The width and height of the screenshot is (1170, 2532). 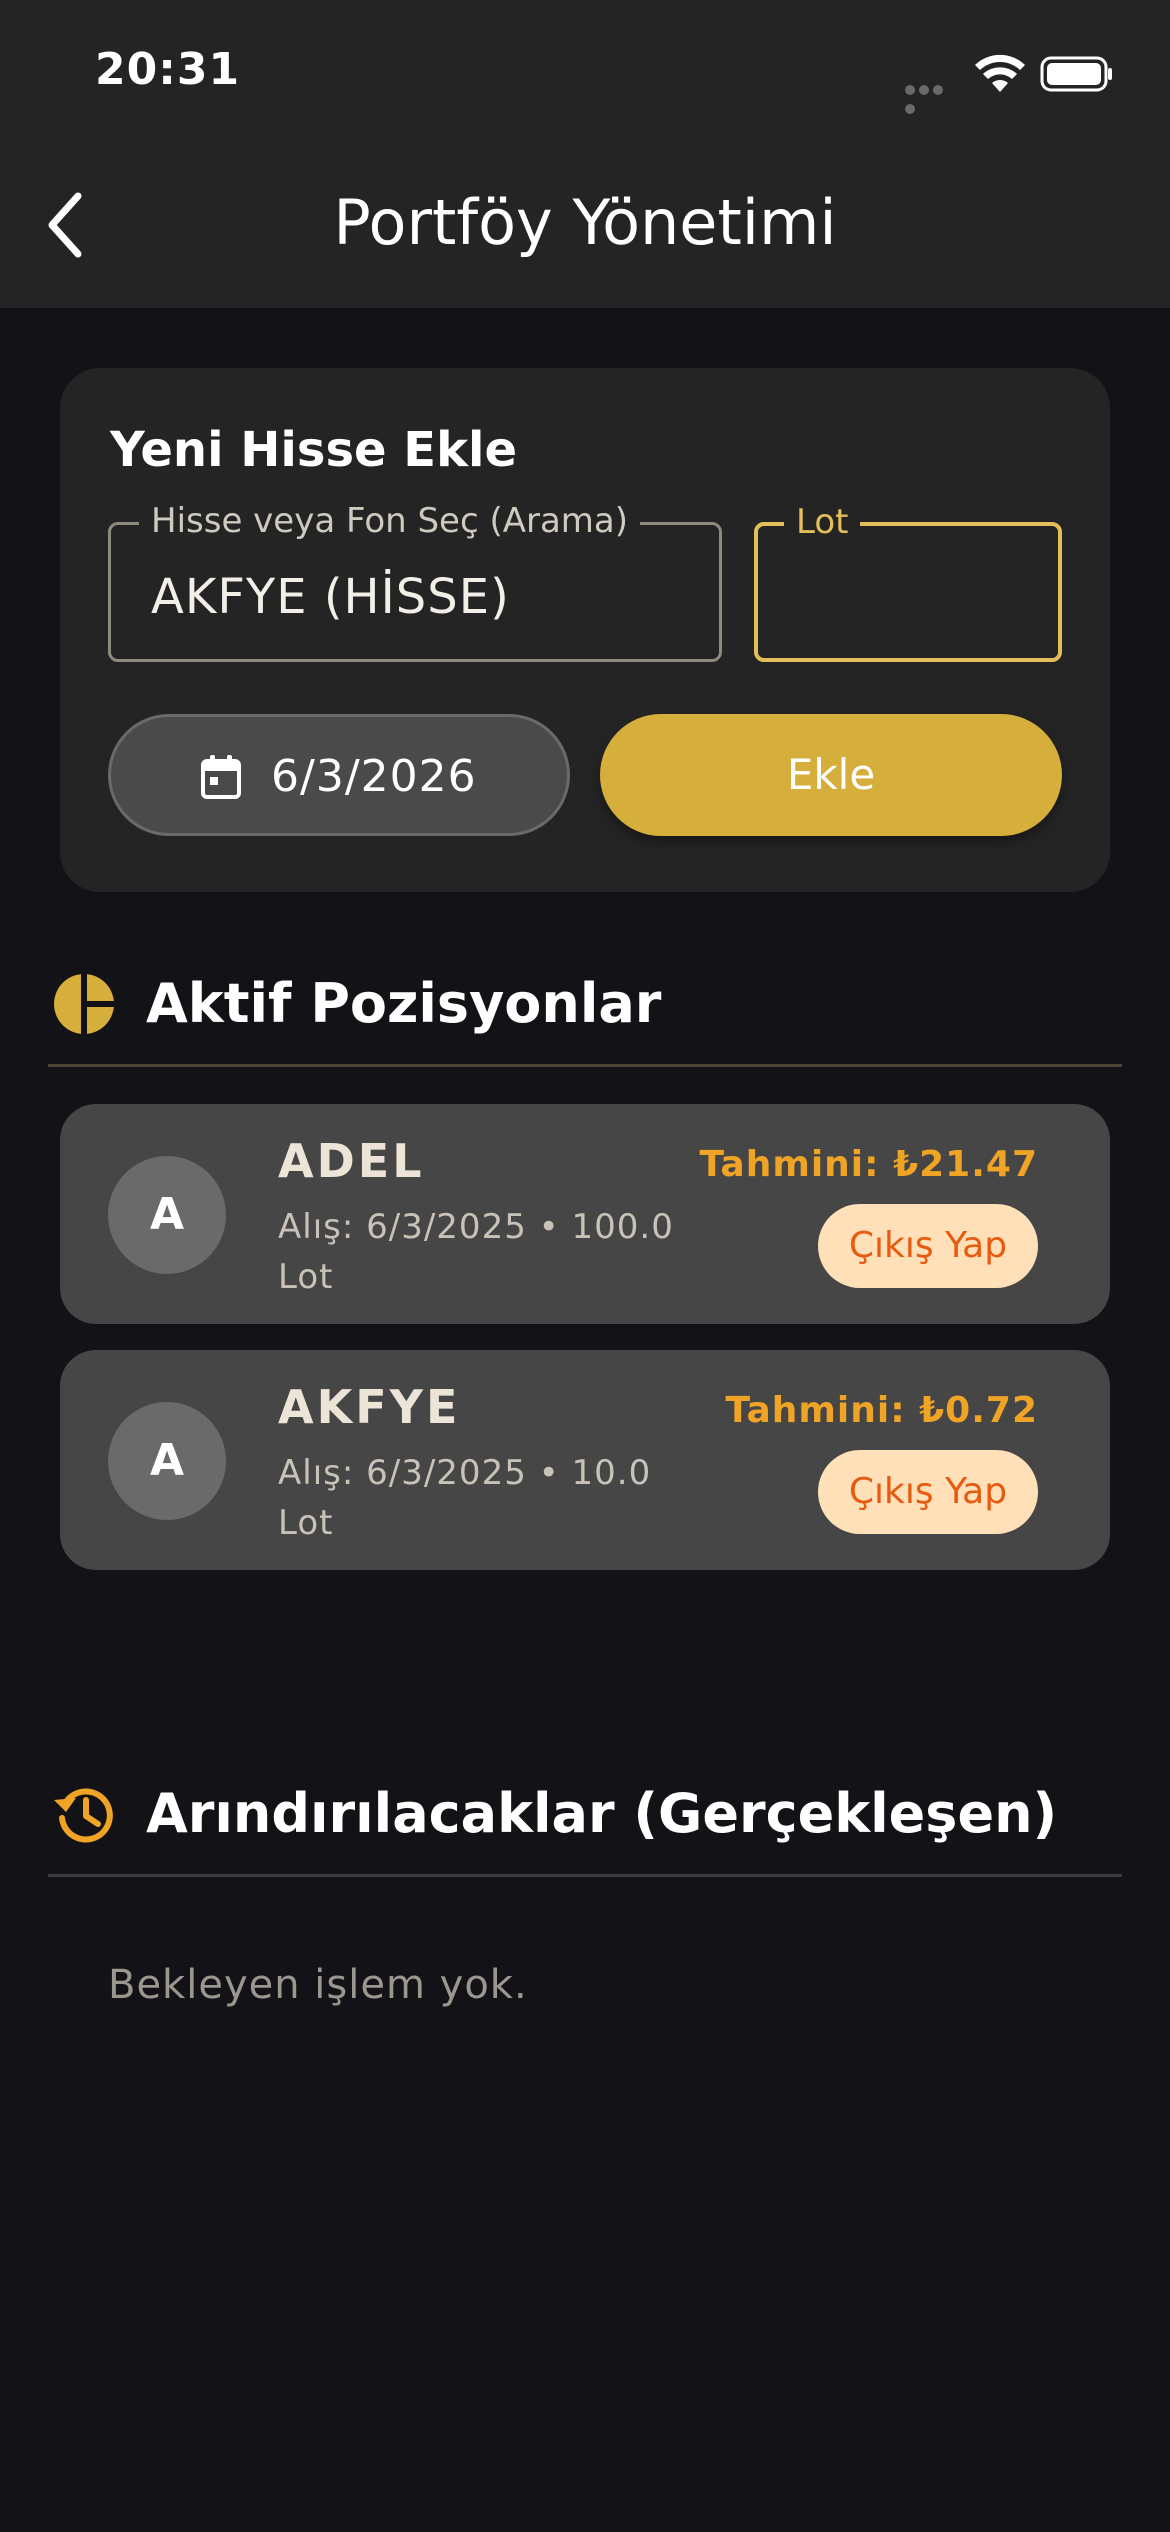 I want to click on add-stock-title: Yeni Hisse Ekle, so click(x=313, y=450).